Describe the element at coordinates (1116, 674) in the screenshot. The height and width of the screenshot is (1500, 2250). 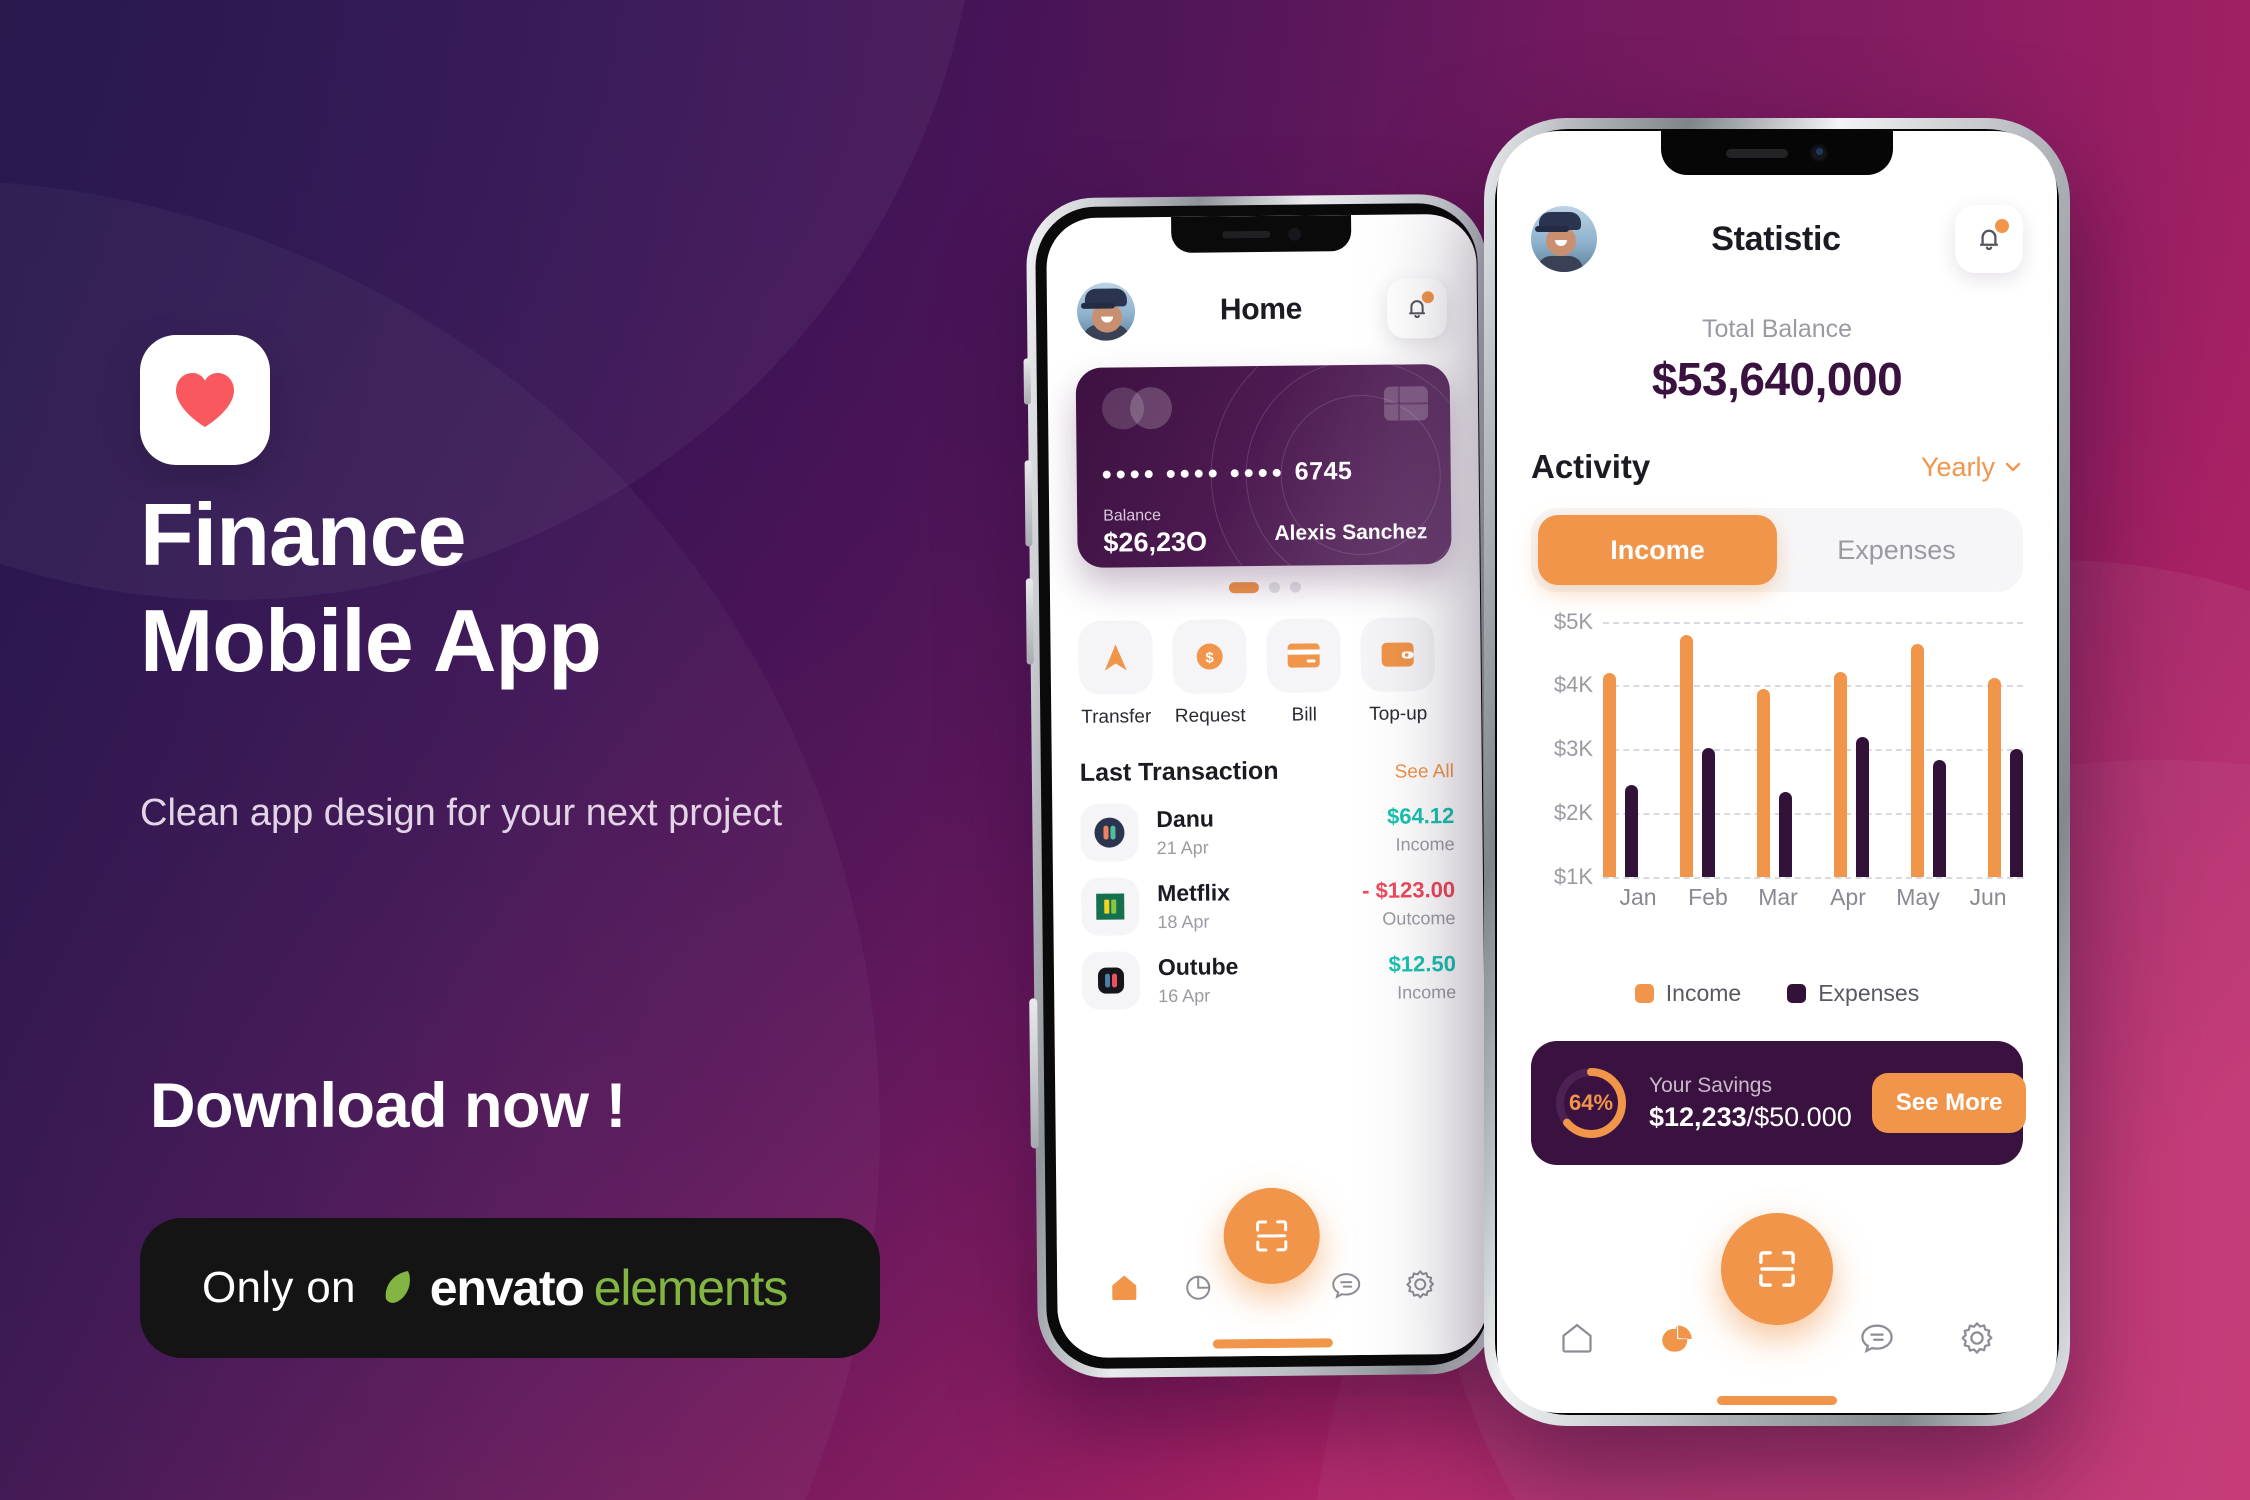
I see `quick-action-transfer: Transfer` at that location.